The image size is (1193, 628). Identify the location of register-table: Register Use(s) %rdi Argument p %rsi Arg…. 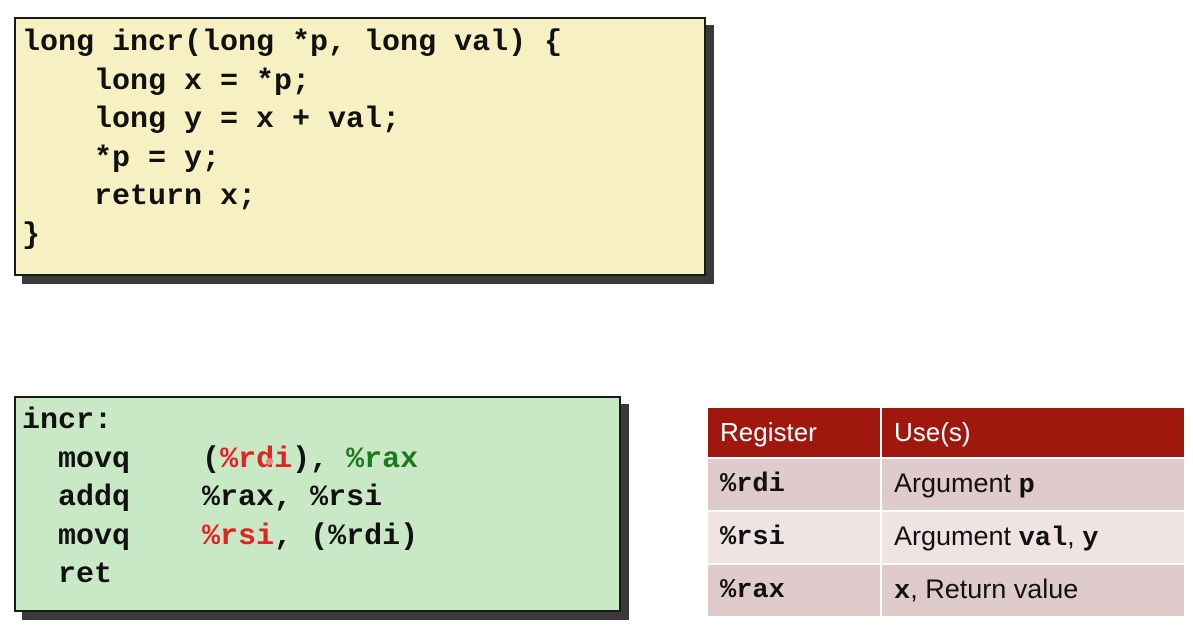
(946, 512).